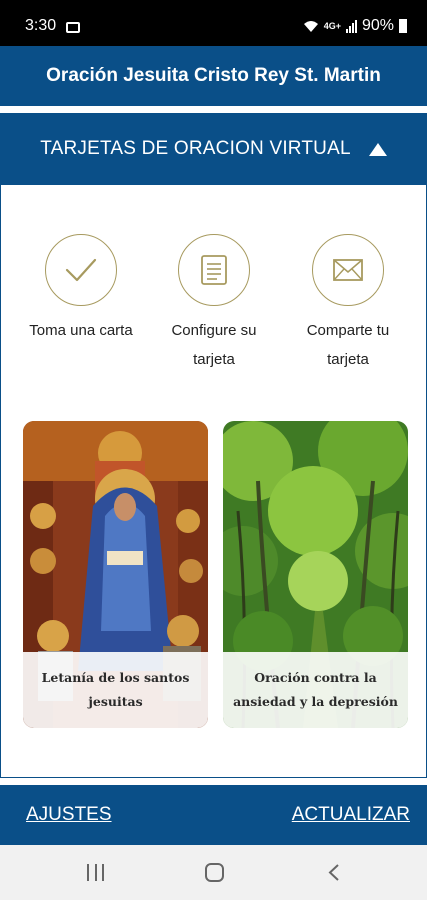  I want to click on section-header-toggle: TARJETAS DE ORACION VIRTUAL, so click(213, 149).